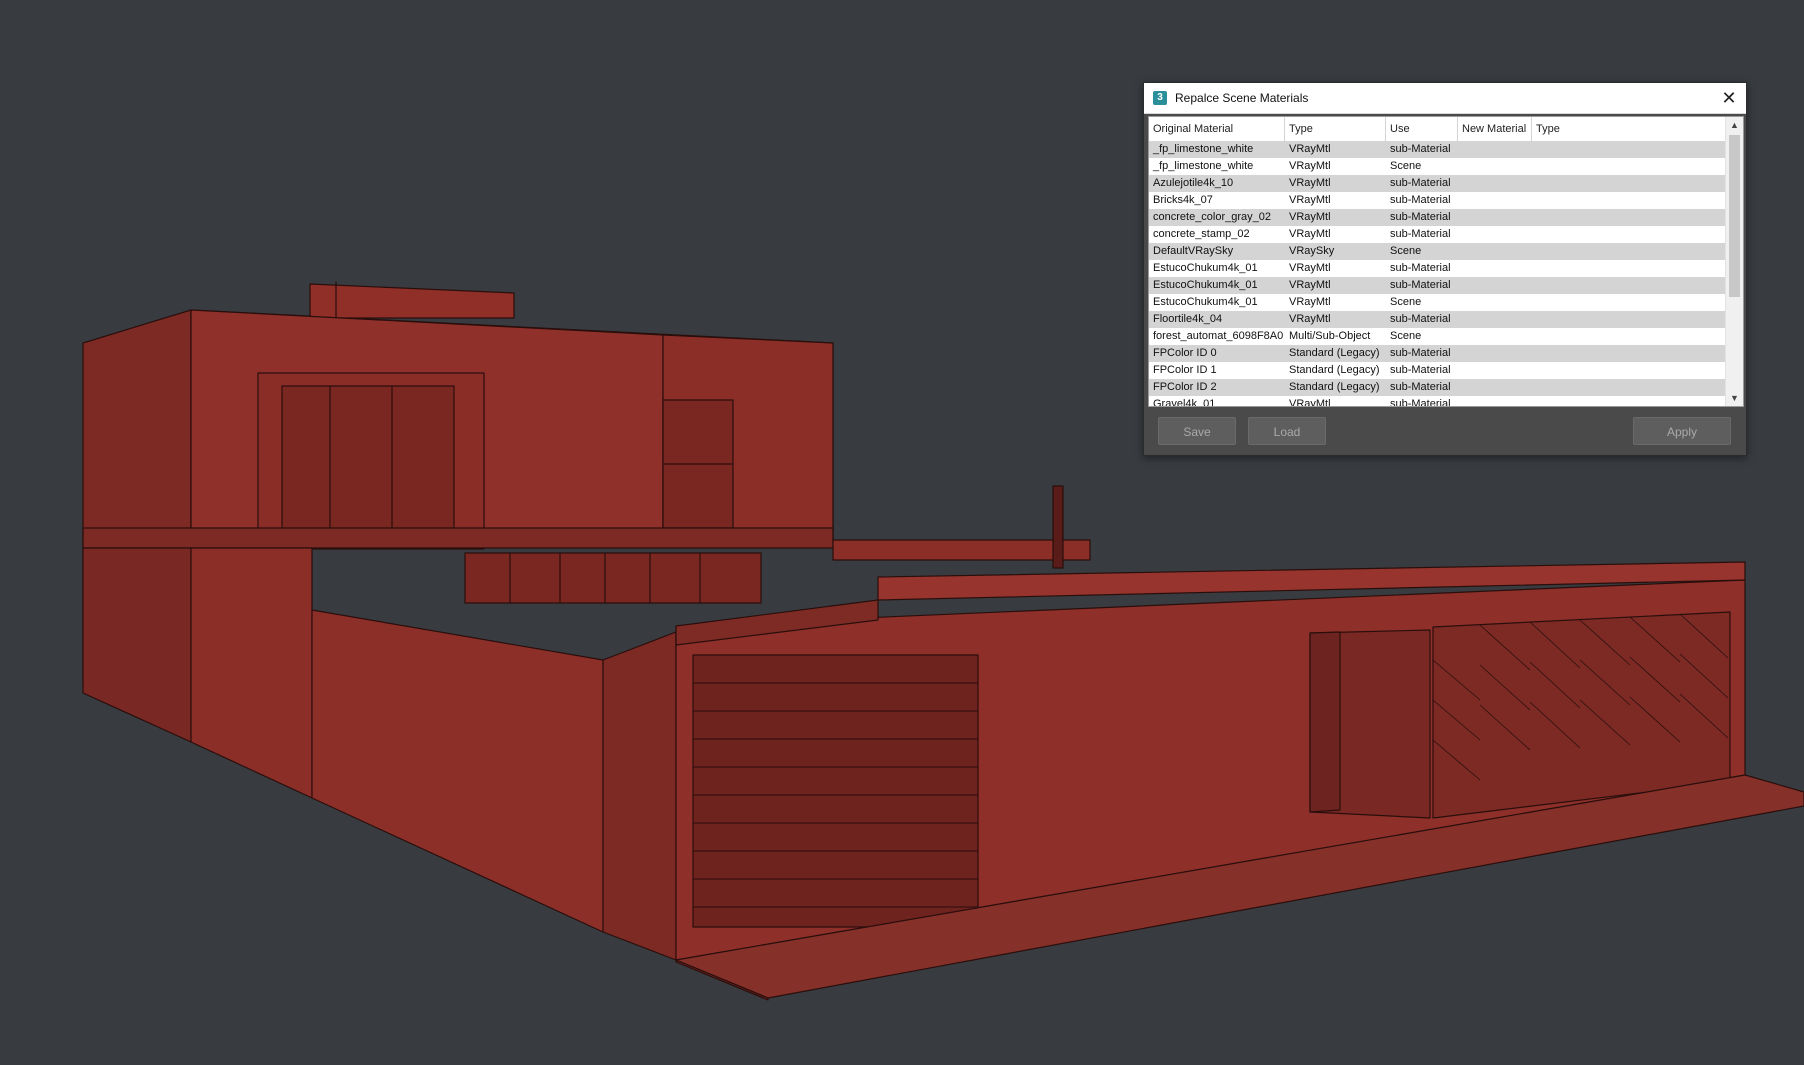  Describe the element at coordinates (1335, 129) in the screenshot. I see `column-header-type: Type` at that location.